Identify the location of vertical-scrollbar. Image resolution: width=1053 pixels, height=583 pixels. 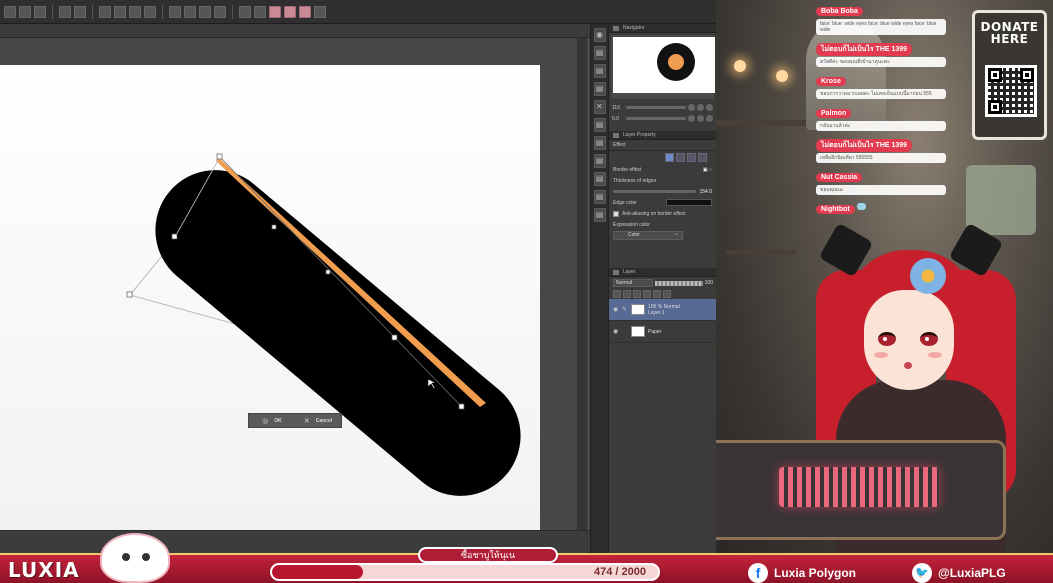
(582, 284).